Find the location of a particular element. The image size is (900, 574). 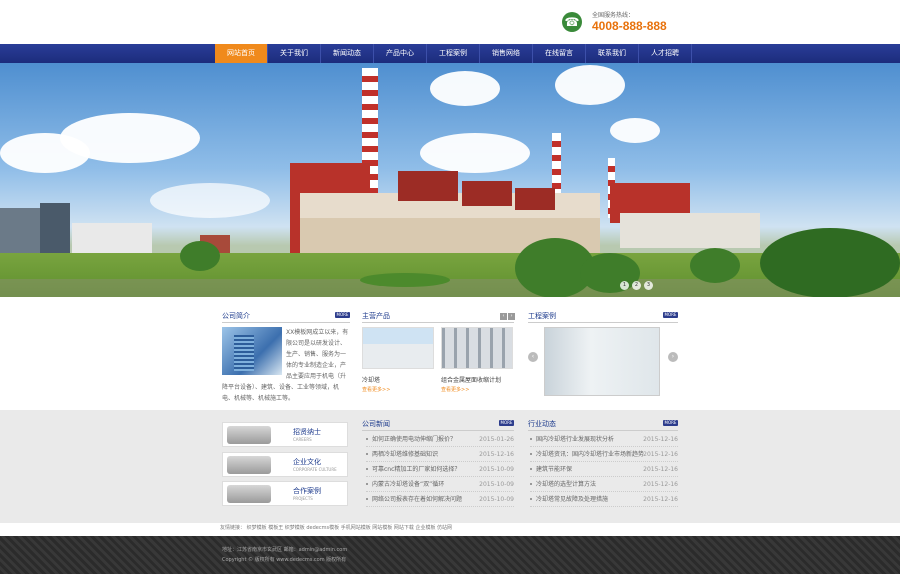

company-news-title: 公司新闻 is located at coordinates (376, 424).